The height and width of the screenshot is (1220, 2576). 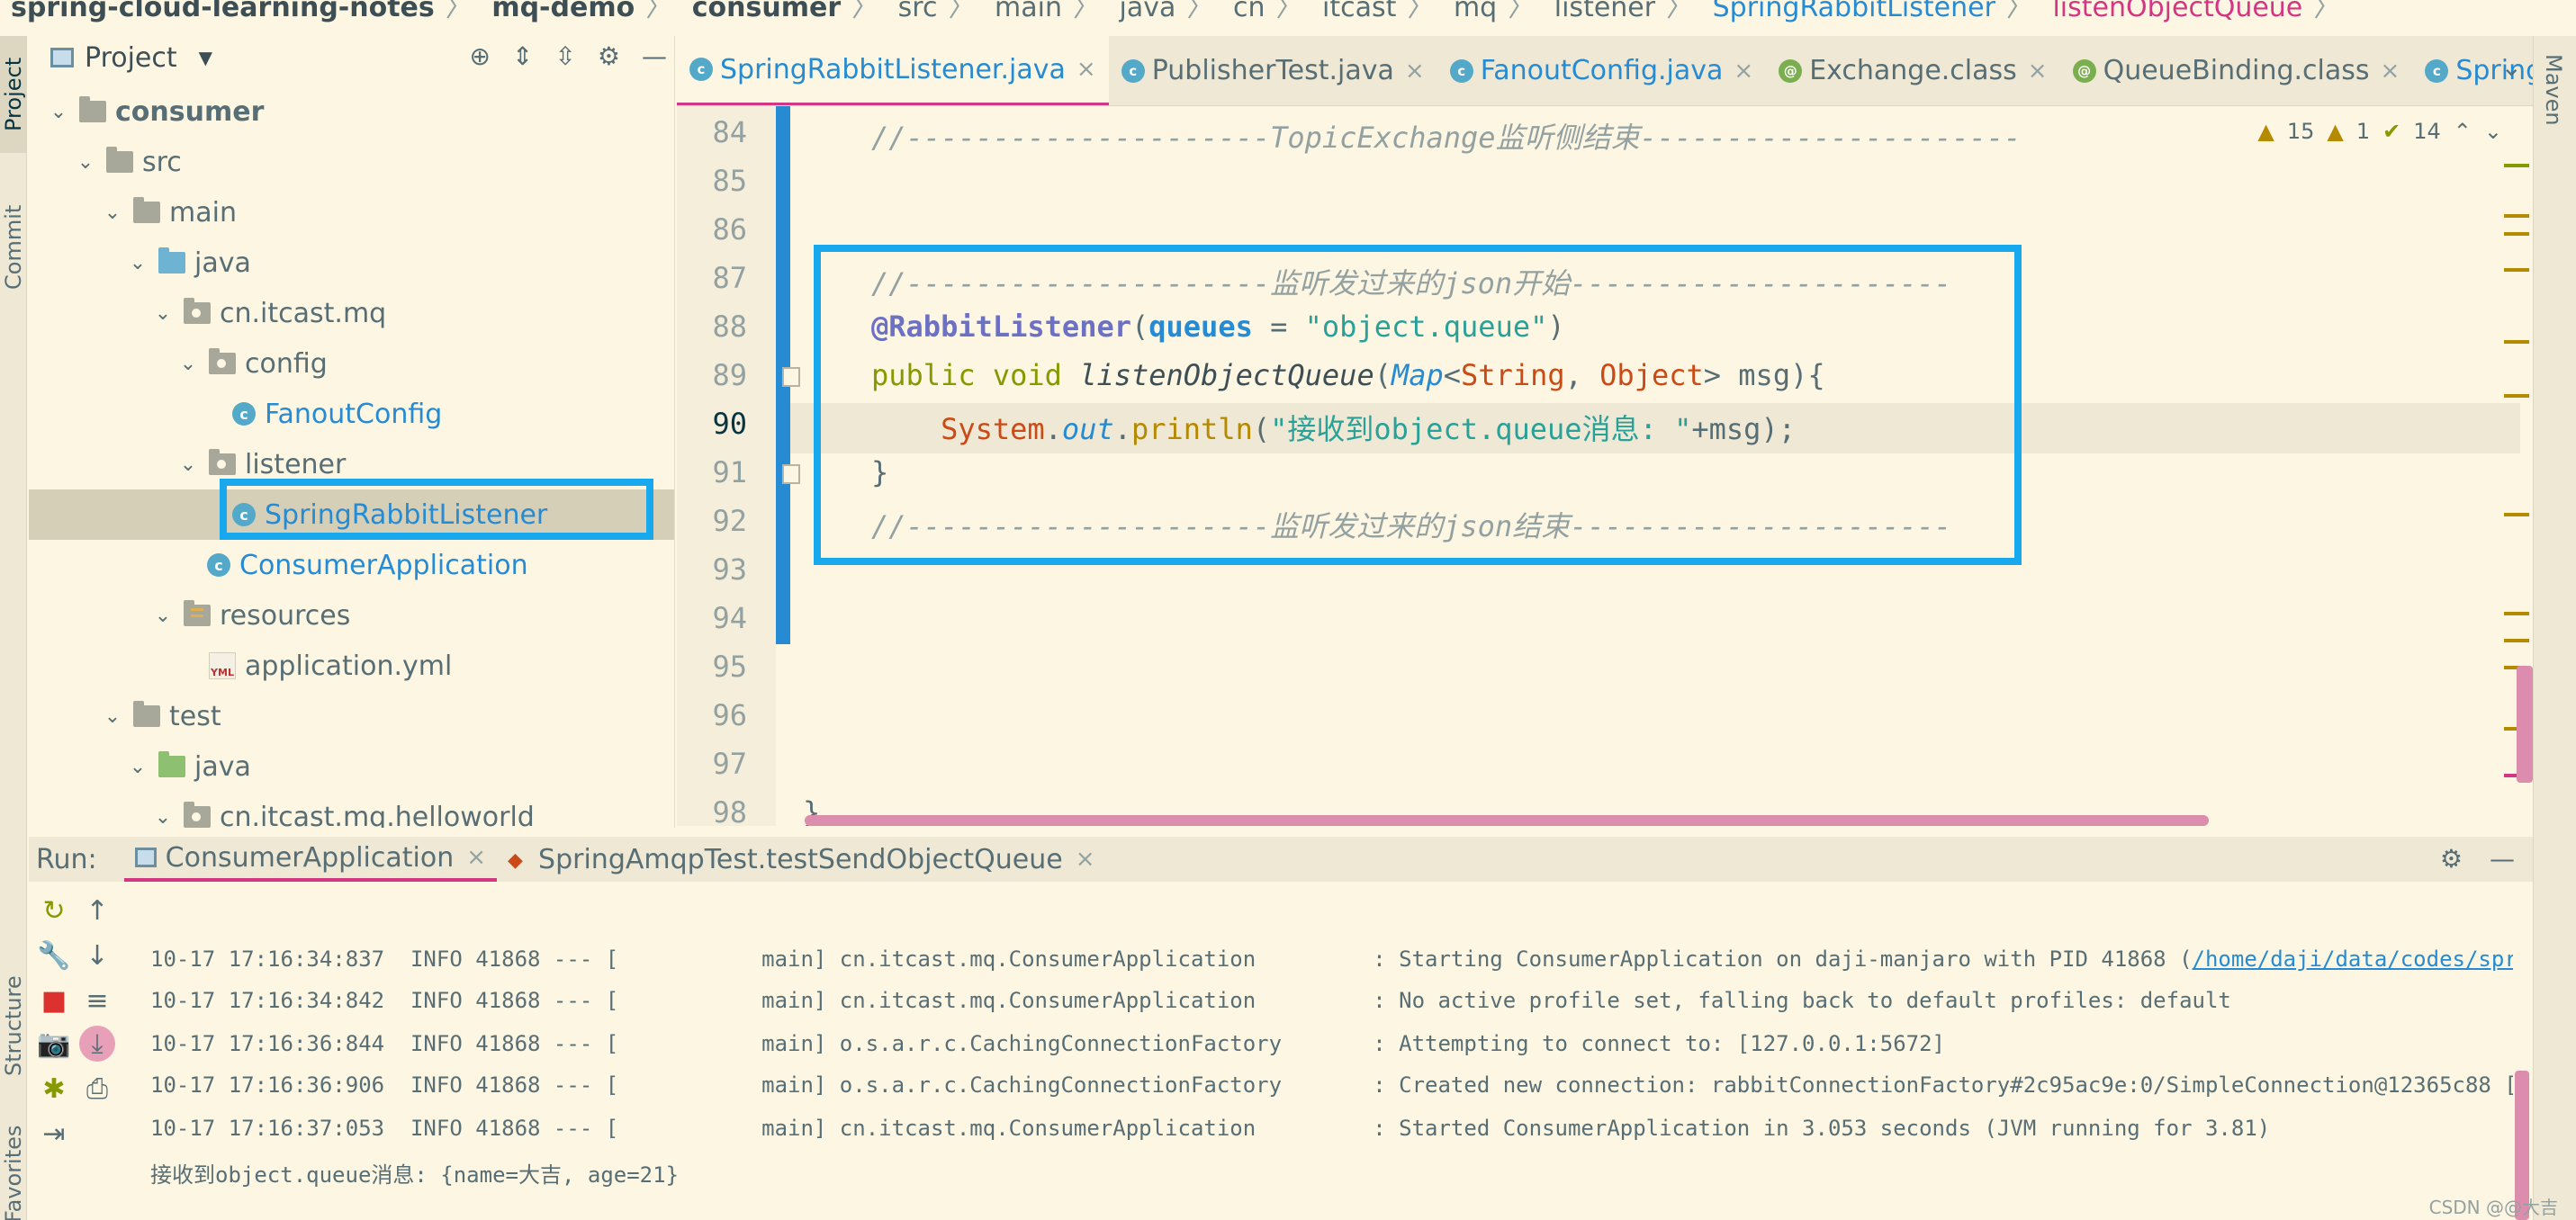 What do you see at coordinates (918, 11) in the screenshot?
I see `breadcrumb-item: src` at bounding box center [918, 11].